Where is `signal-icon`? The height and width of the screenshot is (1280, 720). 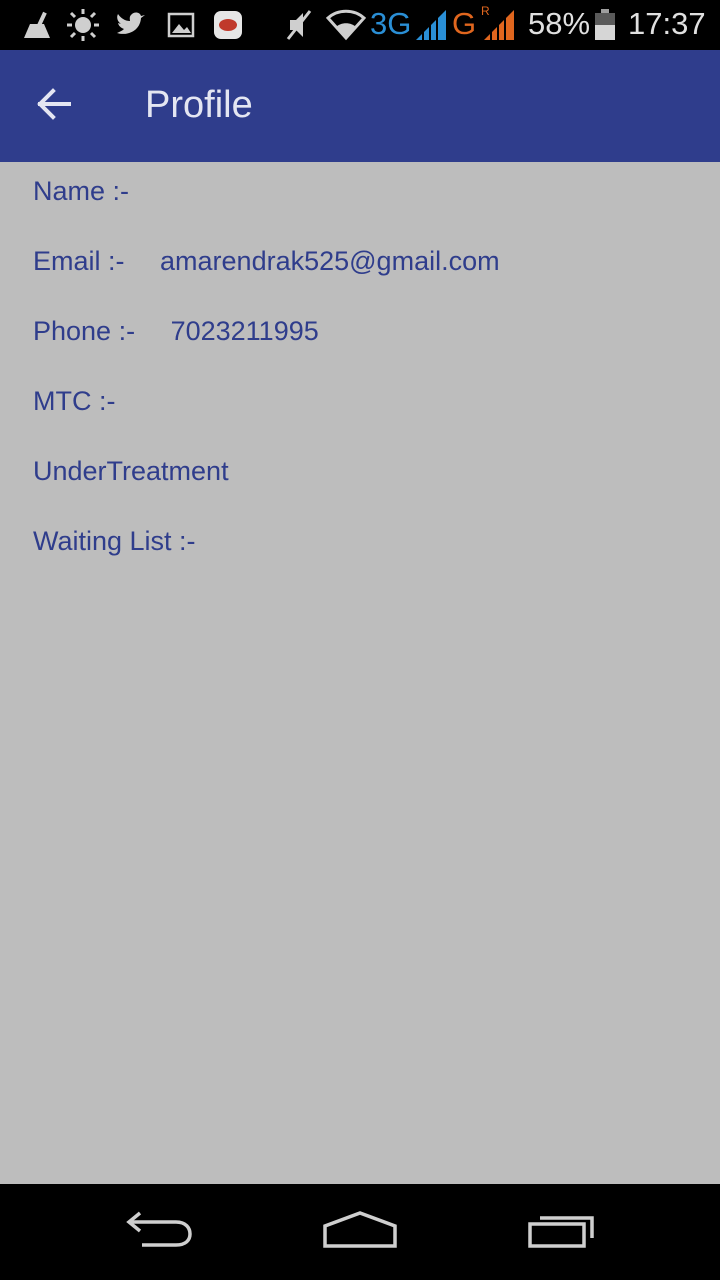 signal-icon is located at coordinates (431, 27).